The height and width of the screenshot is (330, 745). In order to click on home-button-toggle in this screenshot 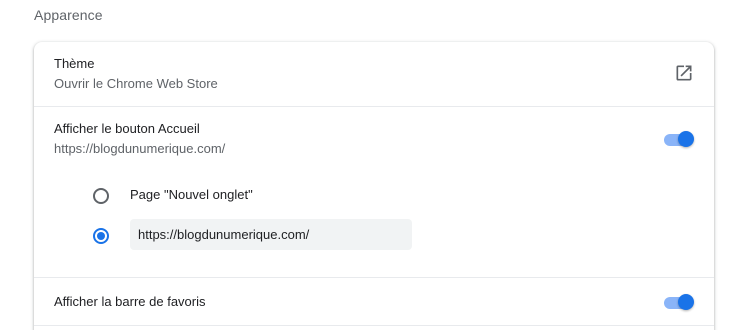, I will do `click(678, 139)`.